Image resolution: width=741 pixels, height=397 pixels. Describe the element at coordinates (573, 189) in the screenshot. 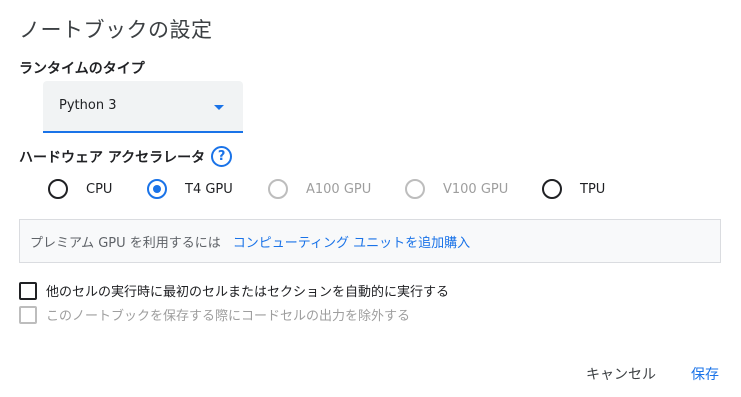

I see `radio-tpu: TPU` at that location.